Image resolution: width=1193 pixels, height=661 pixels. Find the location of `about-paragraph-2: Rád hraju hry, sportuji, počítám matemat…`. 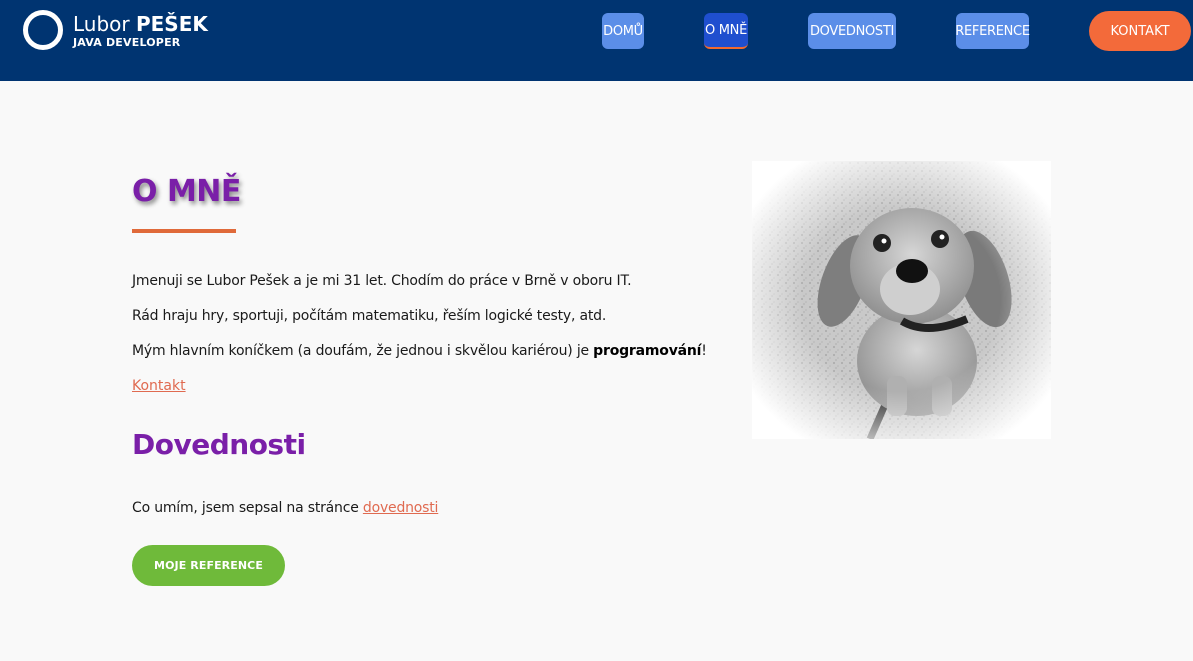

about-paragraph-2: Rád hraju hry, sportuji, počítám matemat… is located at coordinates (369, 316).